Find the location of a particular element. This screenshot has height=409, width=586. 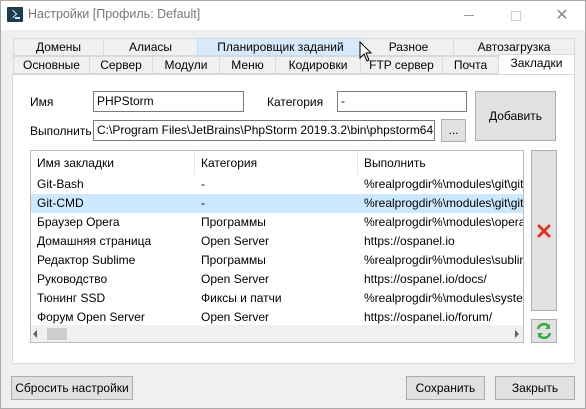

refresh-button is located at coordinates (544, 331).